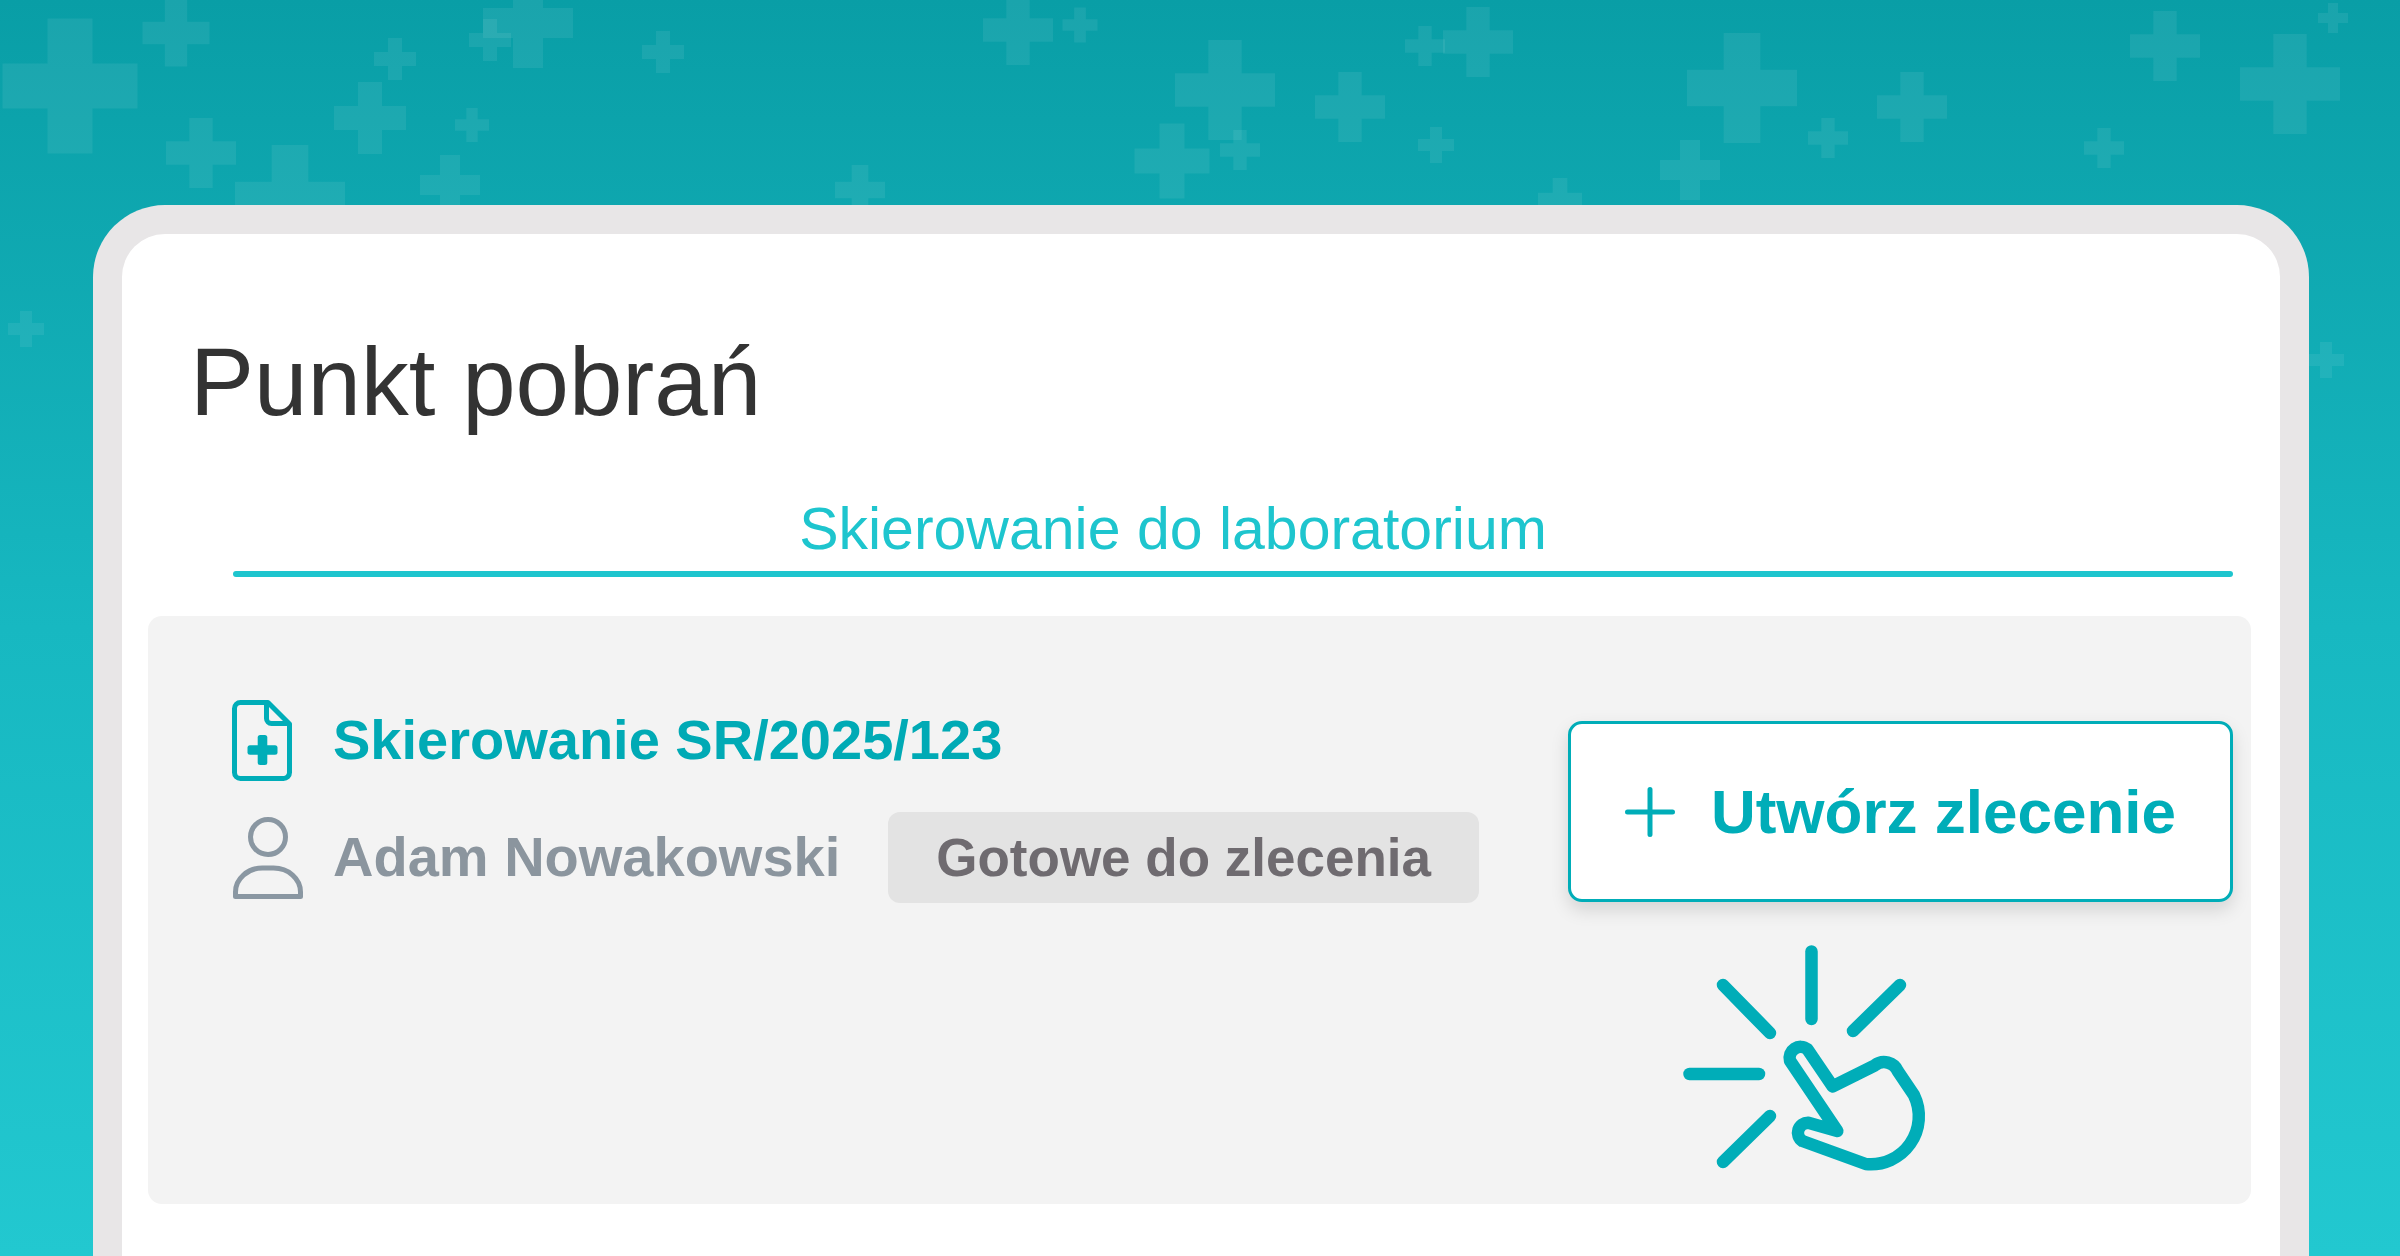 The height and width of the screenshot is (1256, 2400). Describe the element at coordinates (668, 740) in the screenshot. I see `referral-title: Skierowanie SR/2025/123` at that location.